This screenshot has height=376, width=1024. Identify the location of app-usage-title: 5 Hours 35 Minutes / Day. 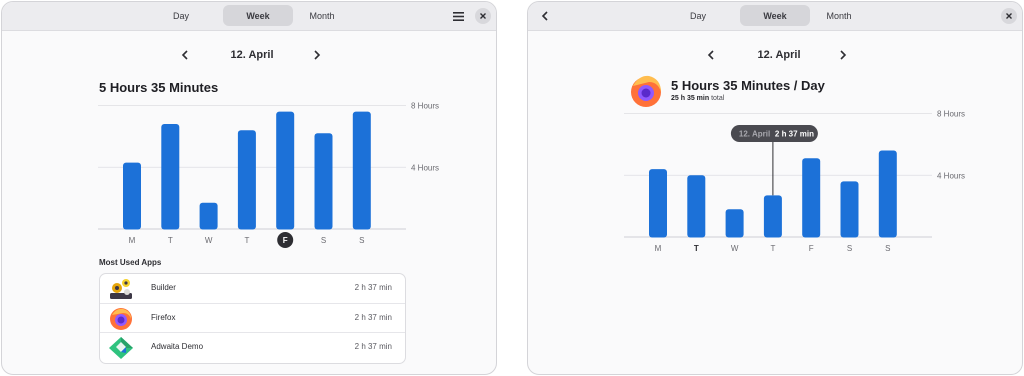
(748, 85).